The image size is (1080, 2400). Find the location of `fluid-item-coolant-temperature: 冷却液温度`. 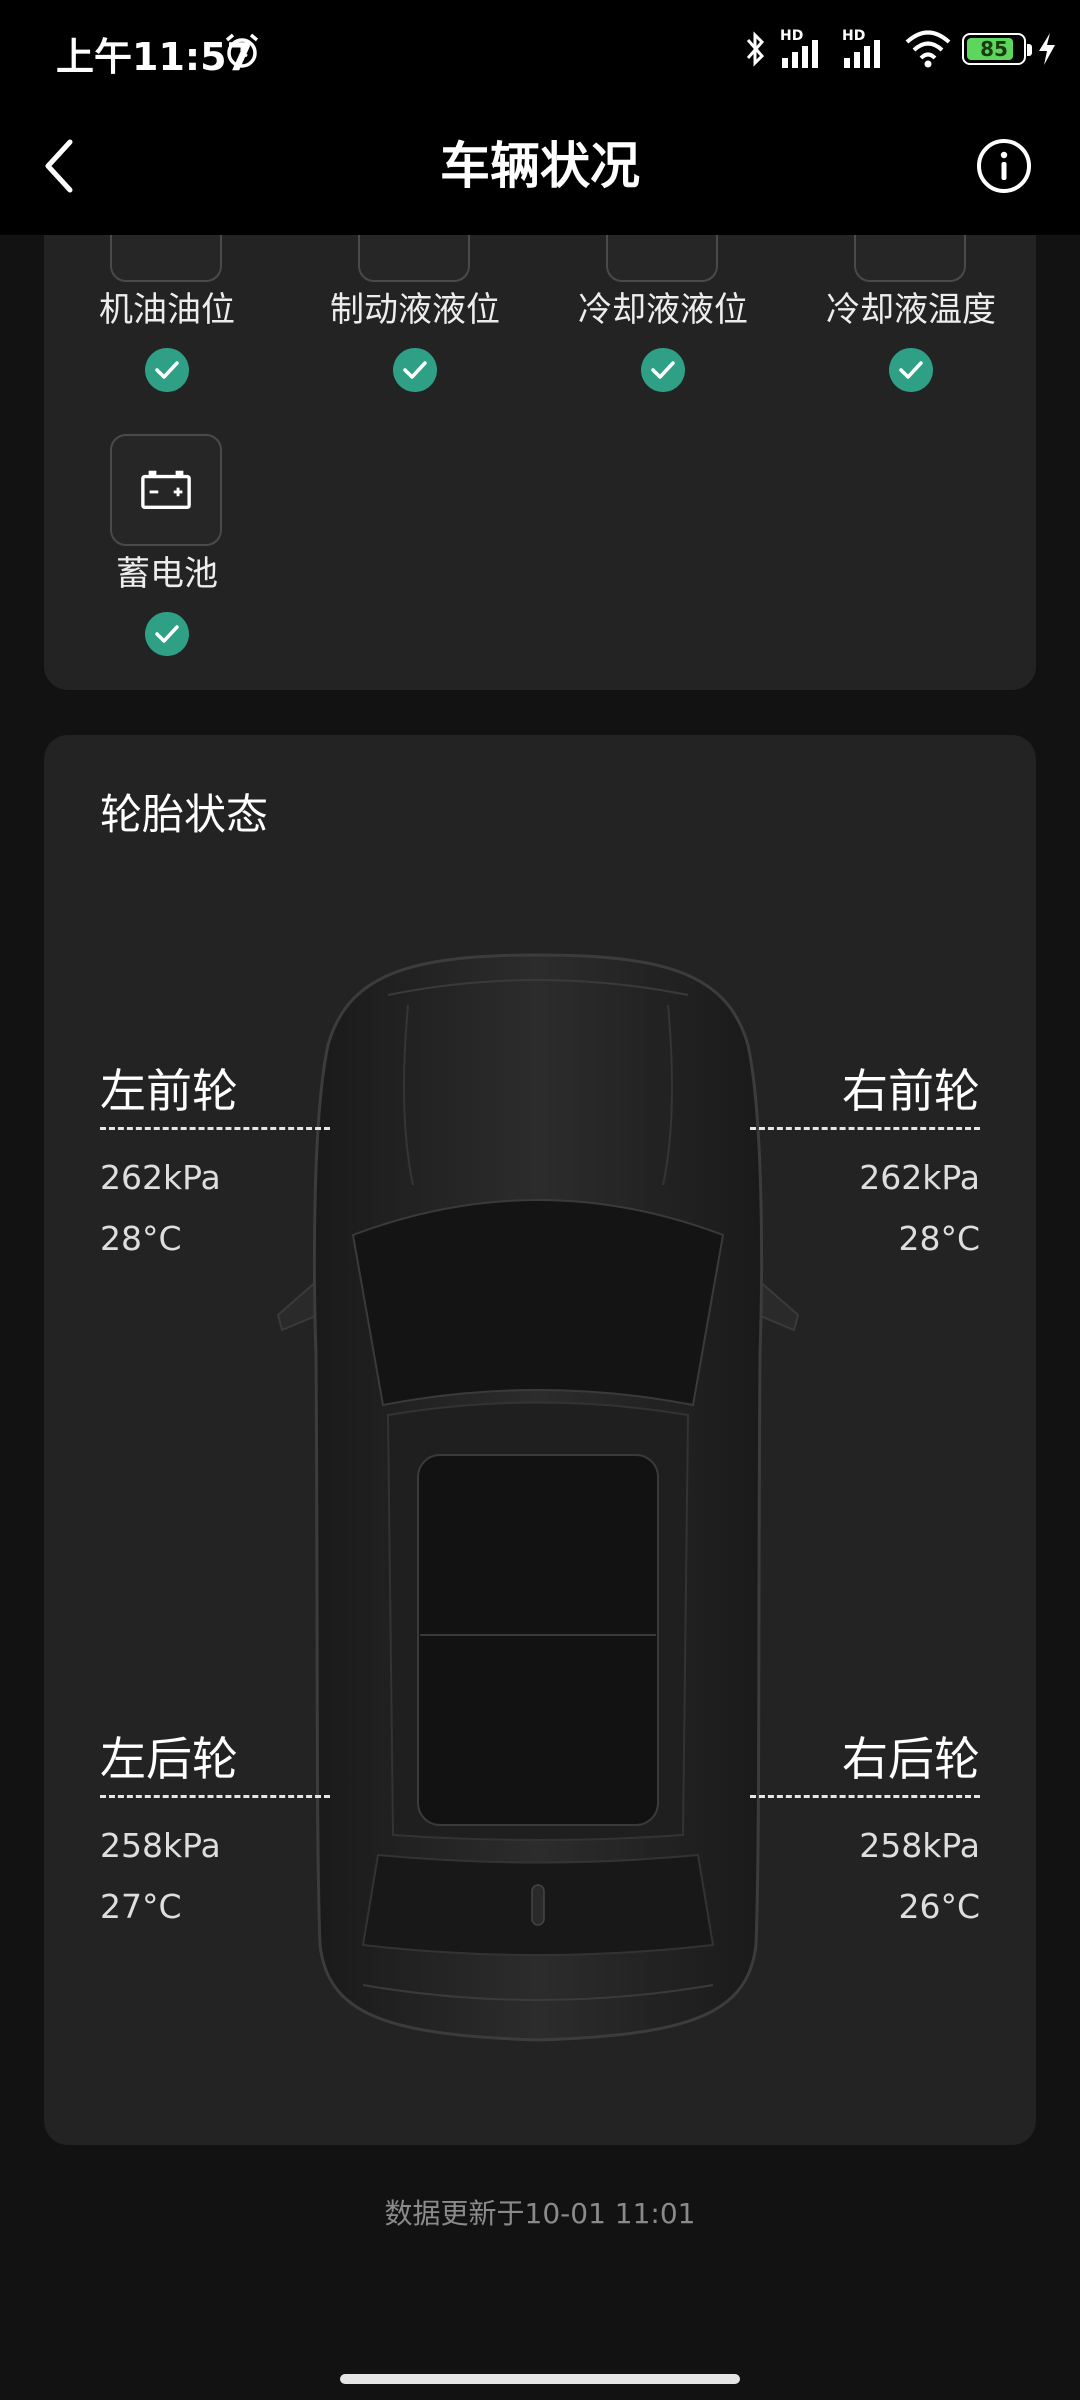

fluid-item-coolant-temperature: 冷却液温度 is located at coordinates (911, 372).